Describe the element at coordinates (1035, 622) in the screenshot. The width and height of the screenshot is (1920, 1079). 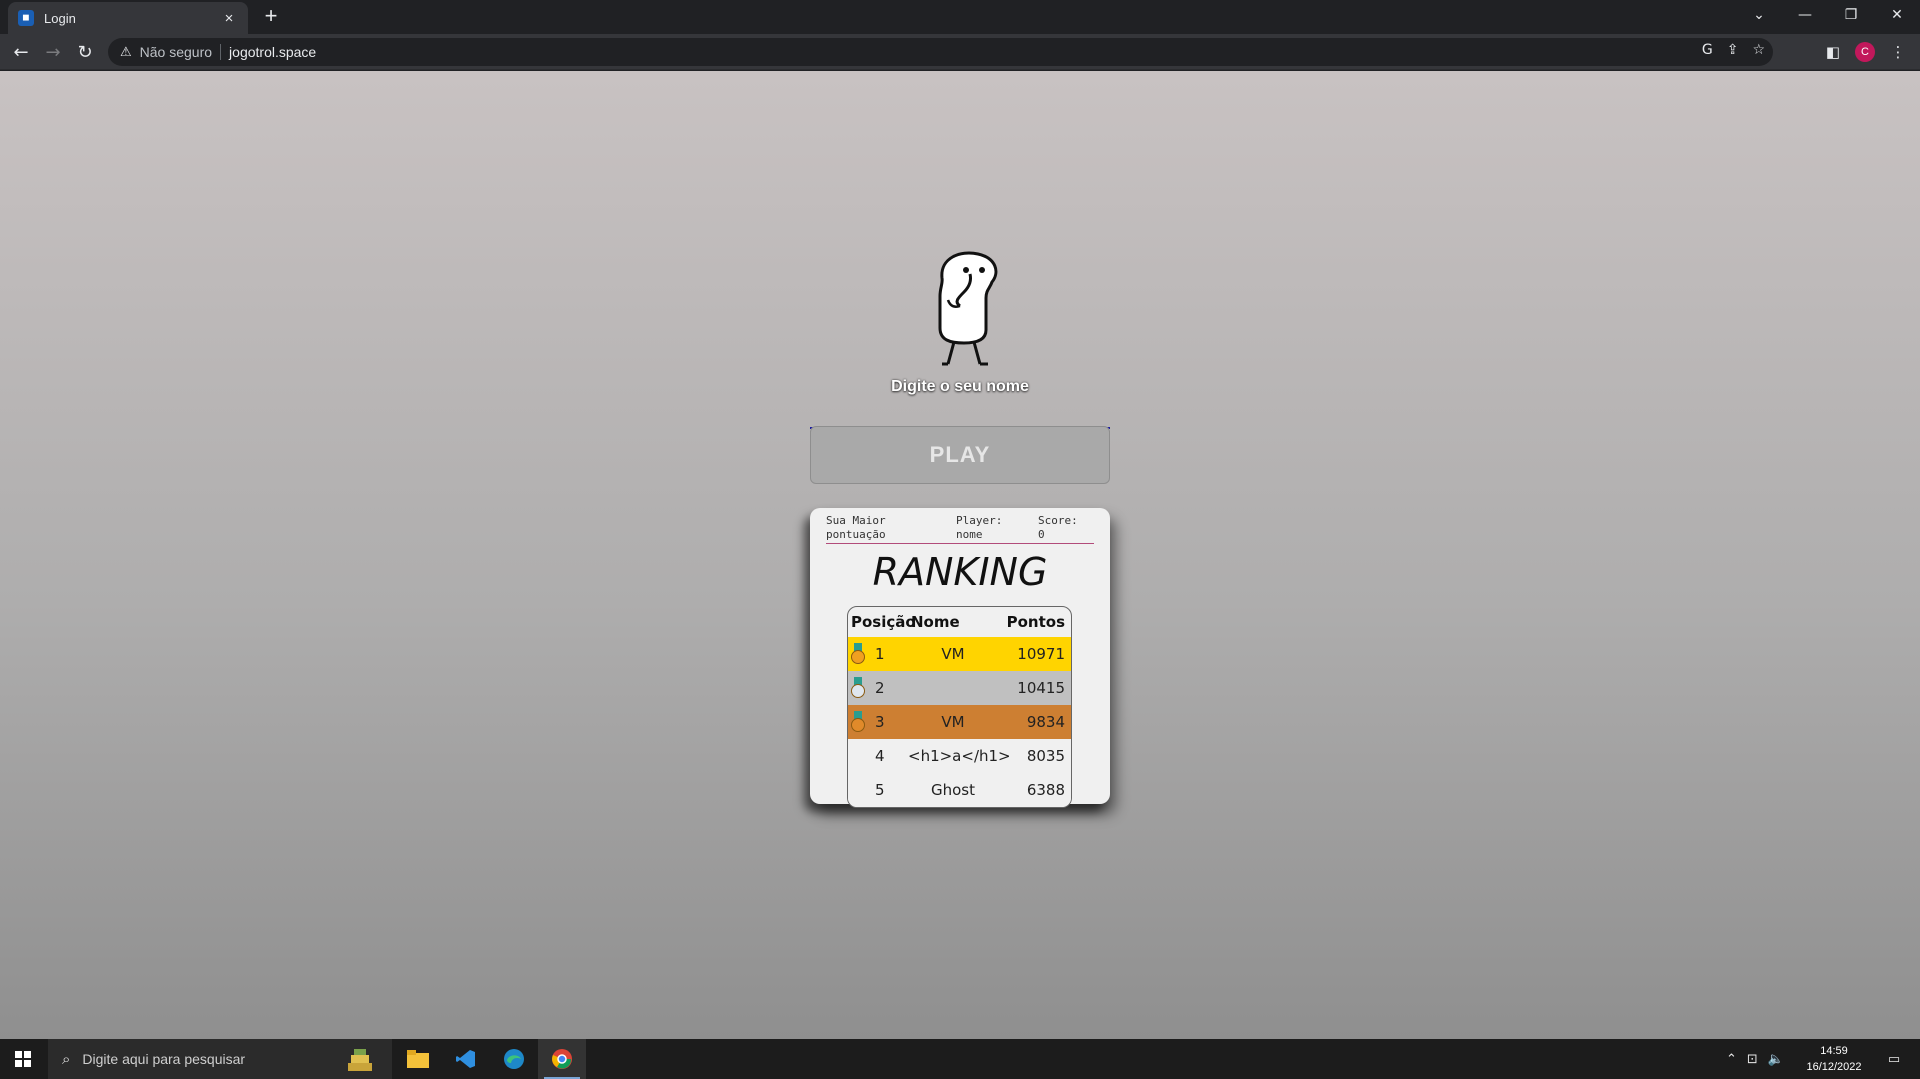
I see `header-points: Pontos` at that location.